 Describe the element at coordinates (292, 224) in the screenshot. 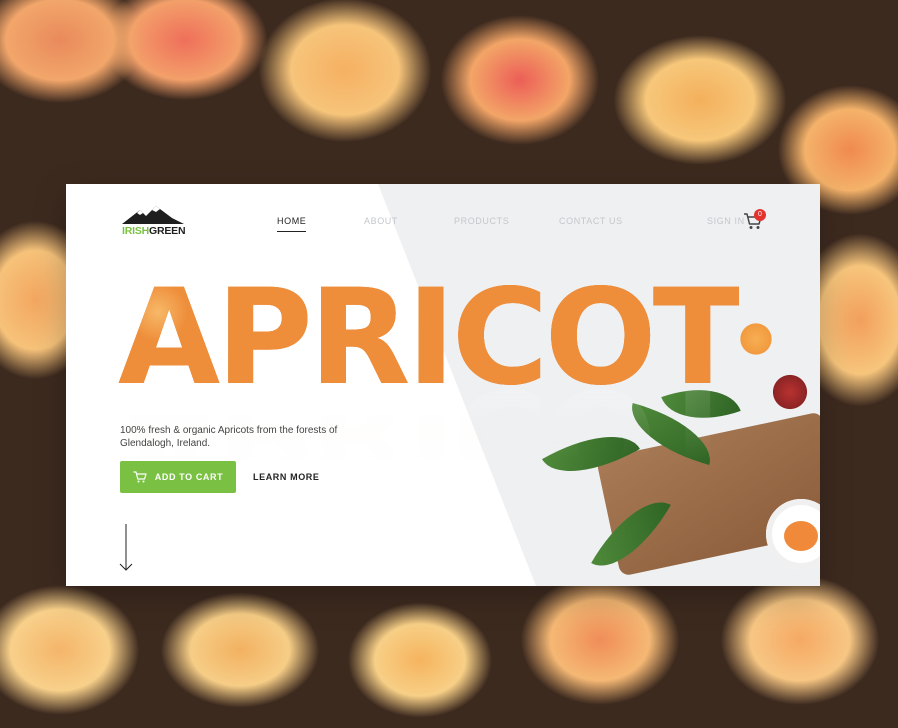

I see `nav-home: HOME` at that location.